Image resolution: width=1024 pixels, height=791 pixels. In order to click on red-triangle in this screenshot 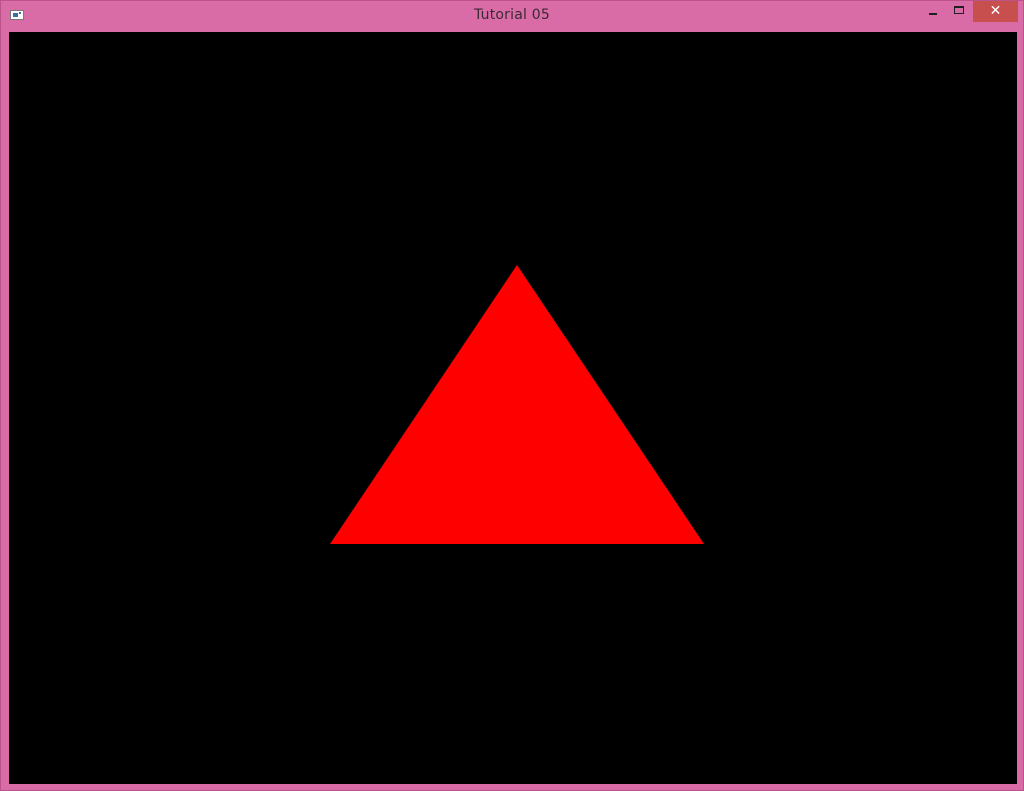, I will do `click(517, 404)`.